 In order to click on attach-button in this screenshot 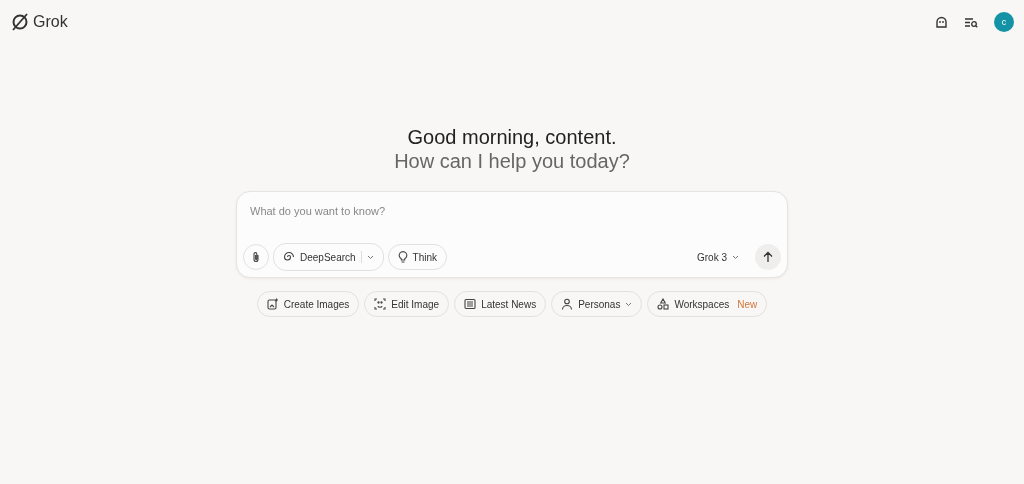, I will do `click(256, 257)`.